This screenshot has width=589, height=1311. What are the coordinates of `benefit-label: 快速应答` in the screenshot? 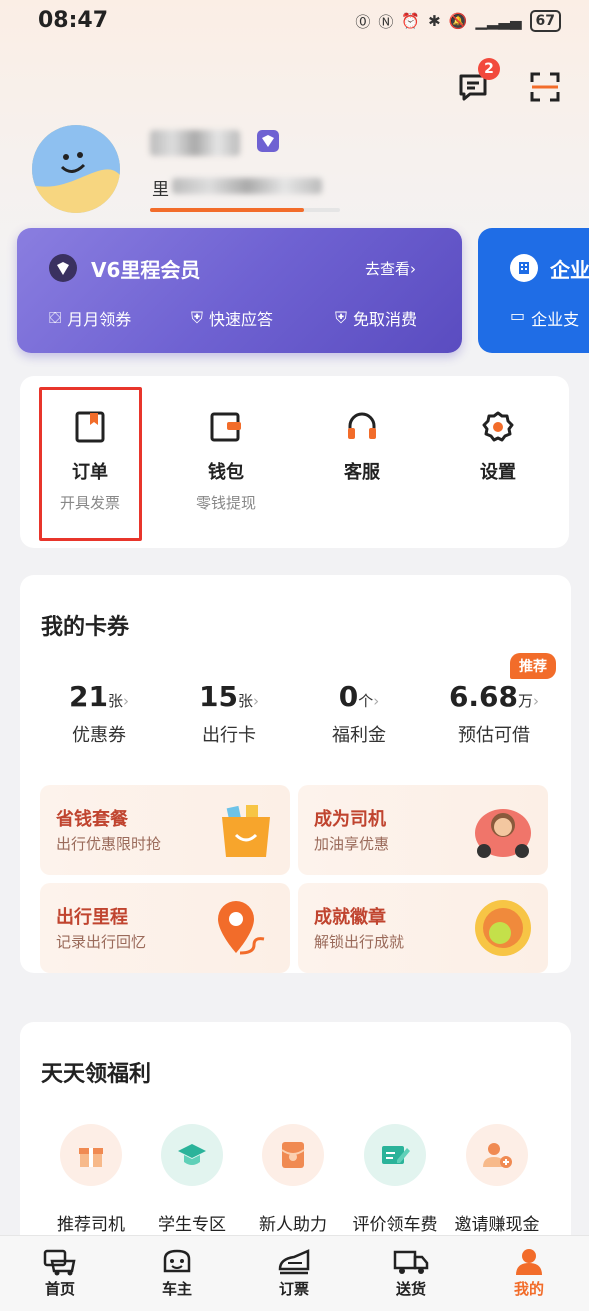 It's located at (241, 319).